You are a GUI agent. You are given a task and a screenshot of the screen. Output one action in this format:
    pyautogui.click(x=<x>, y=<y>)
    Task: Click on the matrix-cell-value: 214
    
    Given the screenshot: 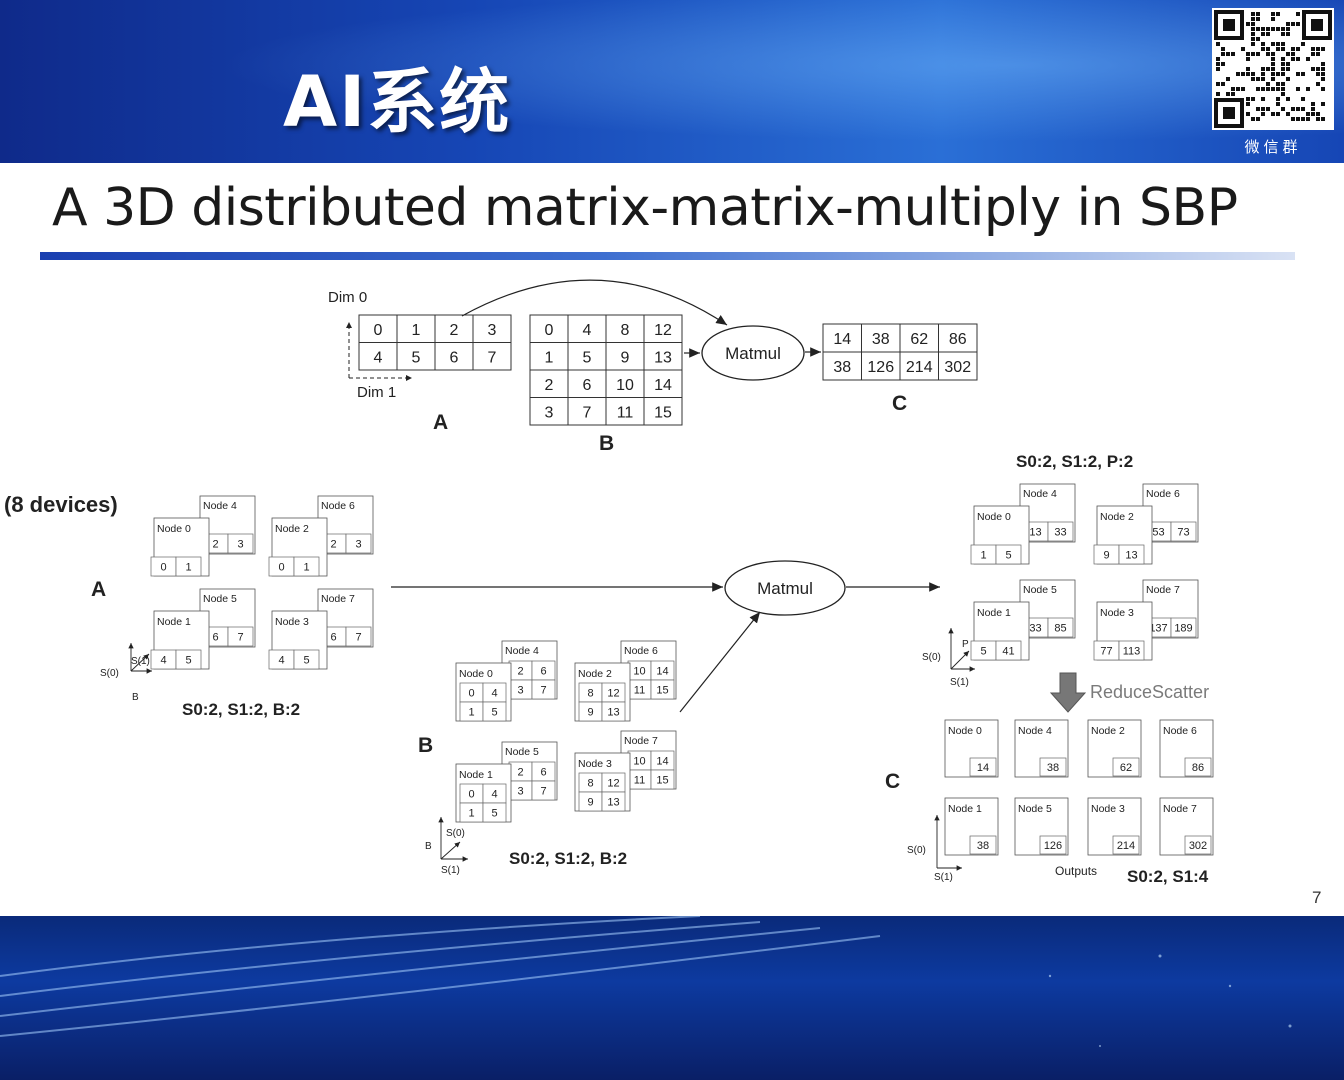 What is the action you would take?
    pyautogui.click(x=919, y=367)
    